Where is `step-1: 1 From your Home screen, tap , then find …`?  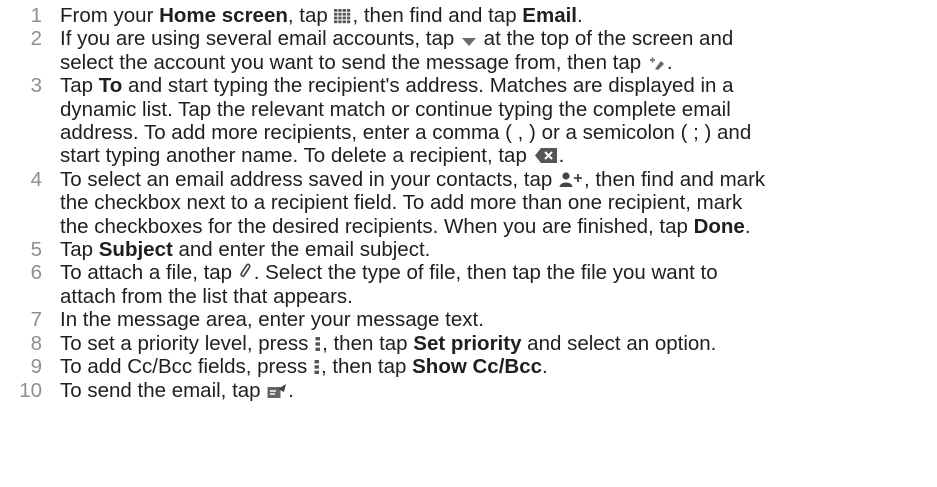 step-1: 1 From your Home screen, tap , then find … is located at coordinates (468, 15).